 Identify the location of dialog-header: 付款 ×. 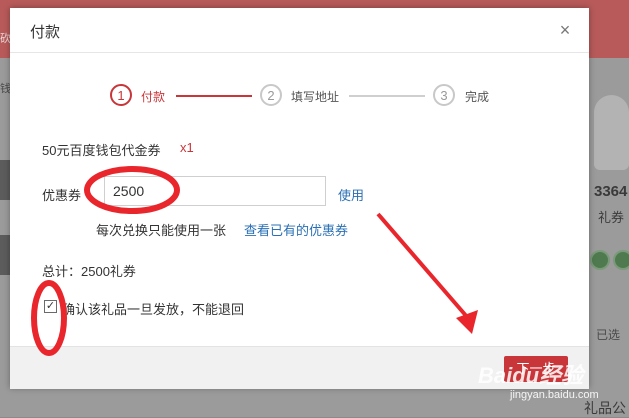
(299, 30).